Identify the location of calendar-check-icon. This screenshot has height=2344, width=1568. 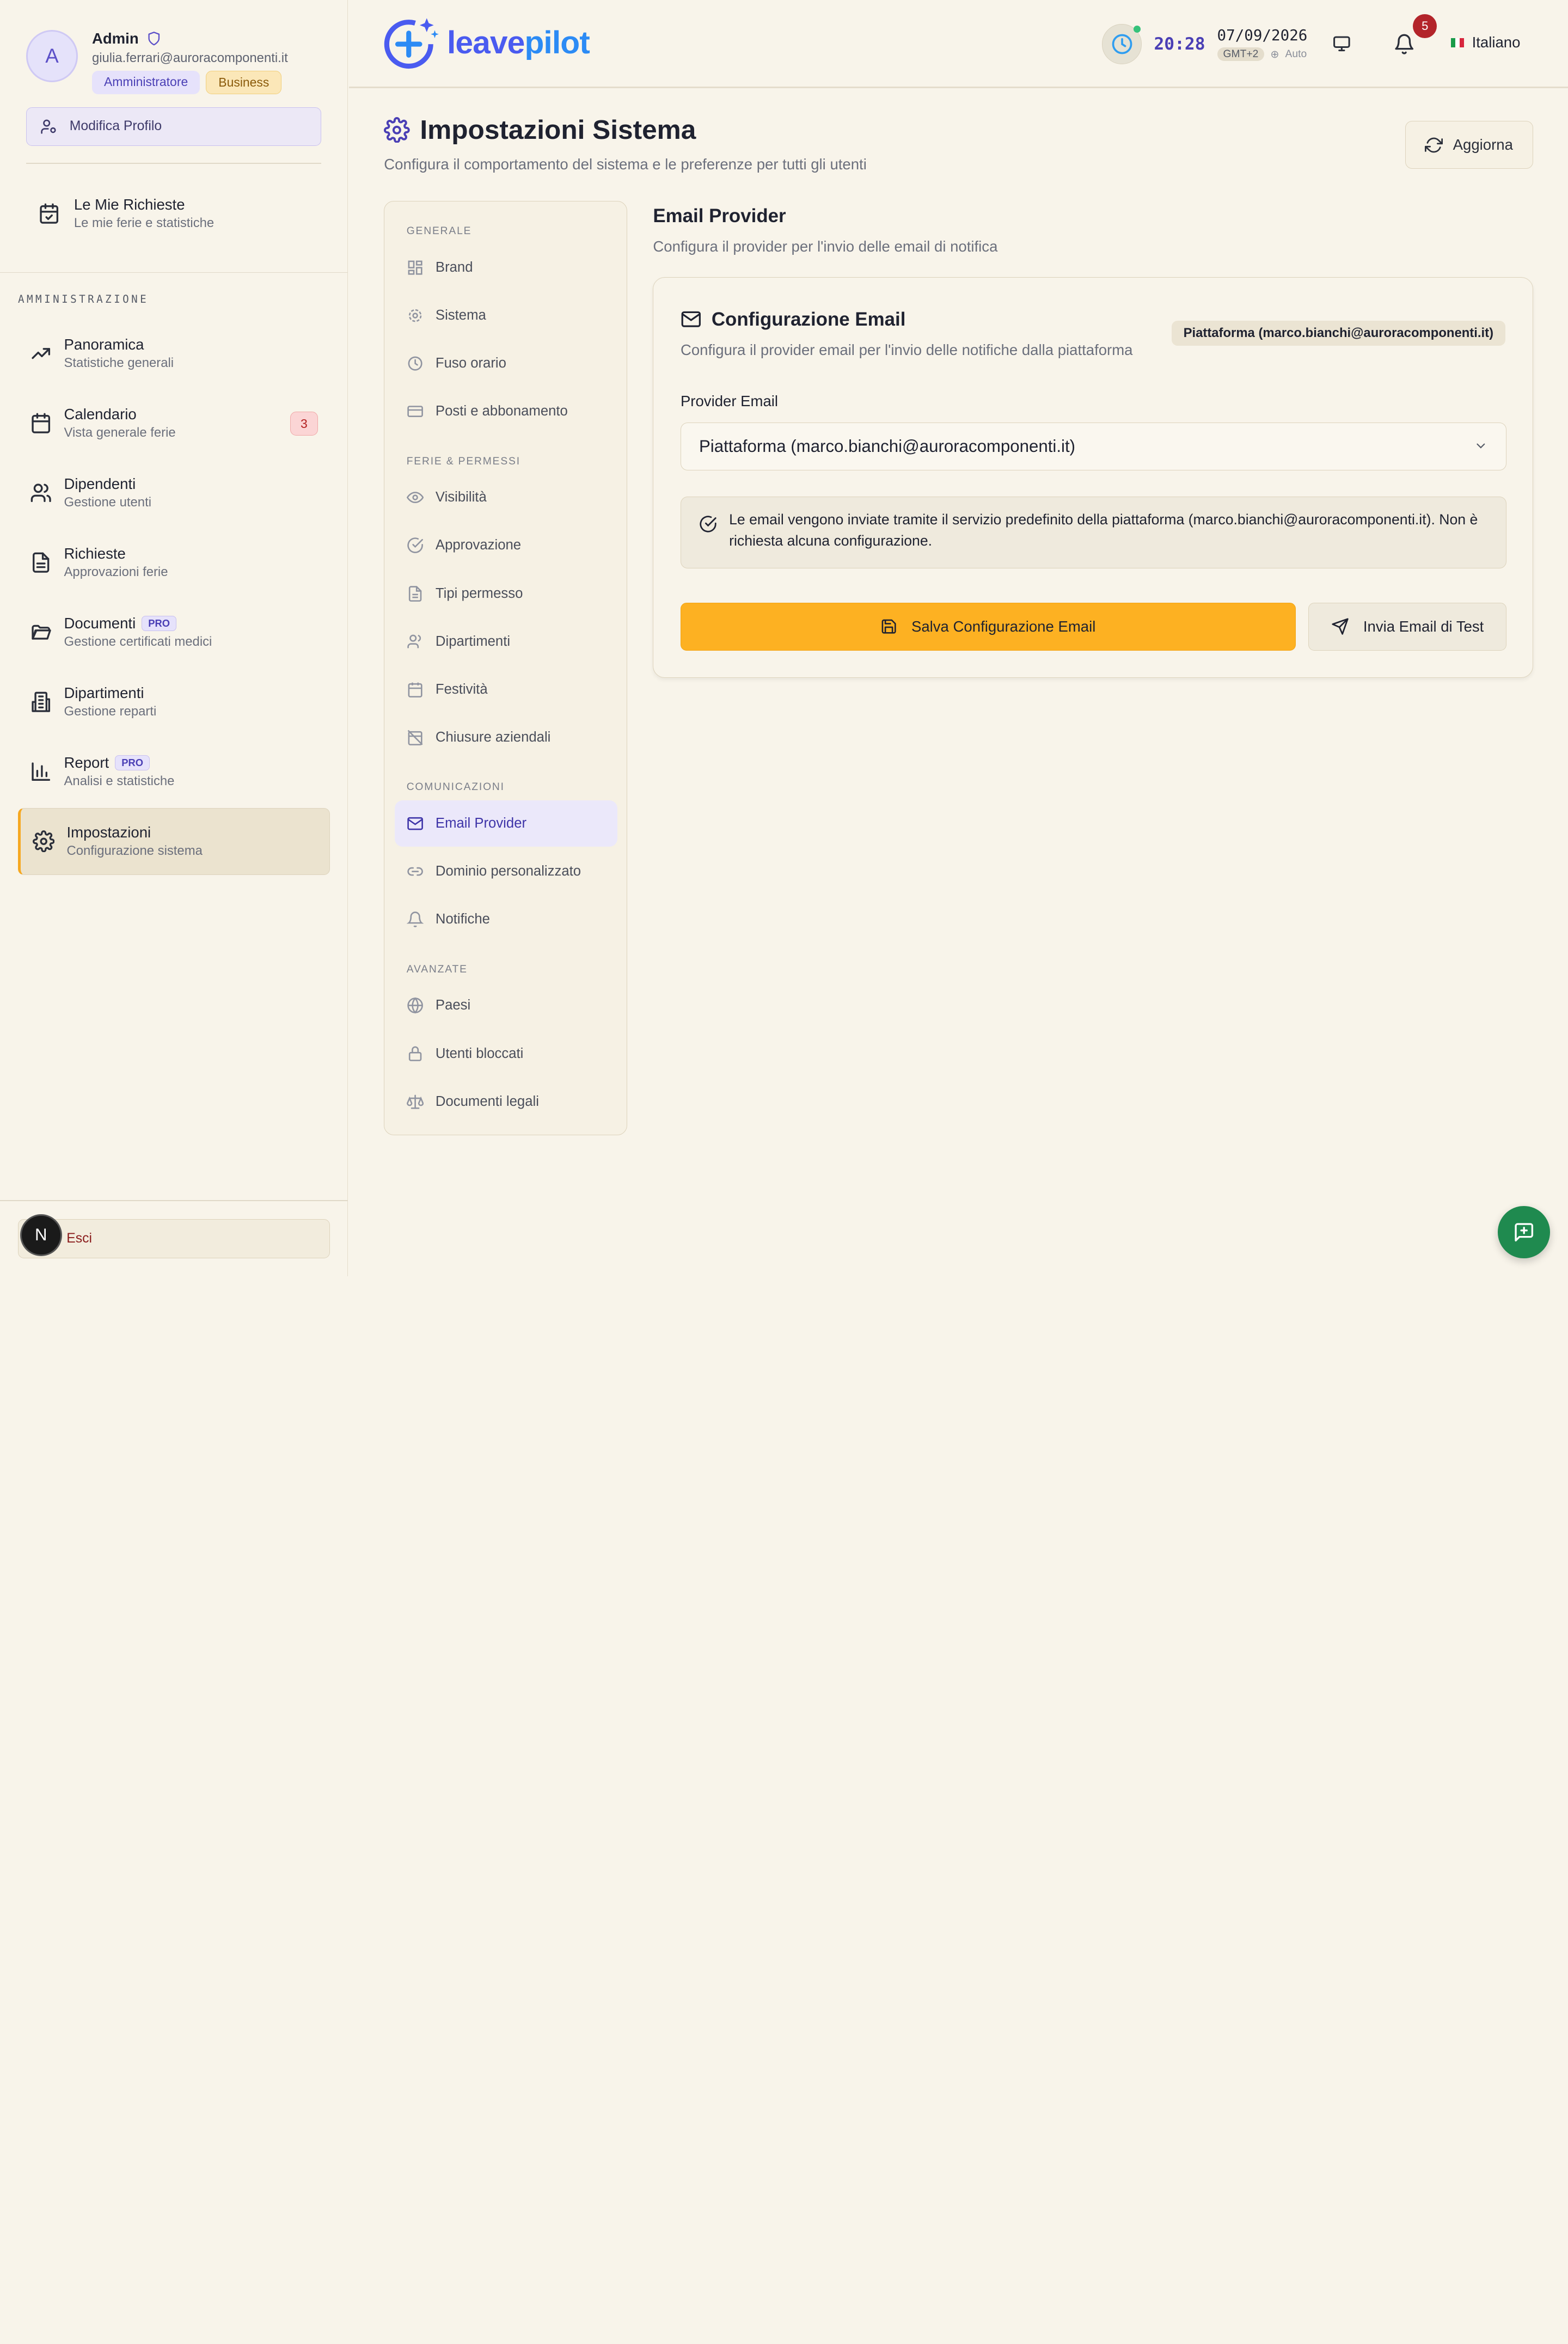
(49, 214).